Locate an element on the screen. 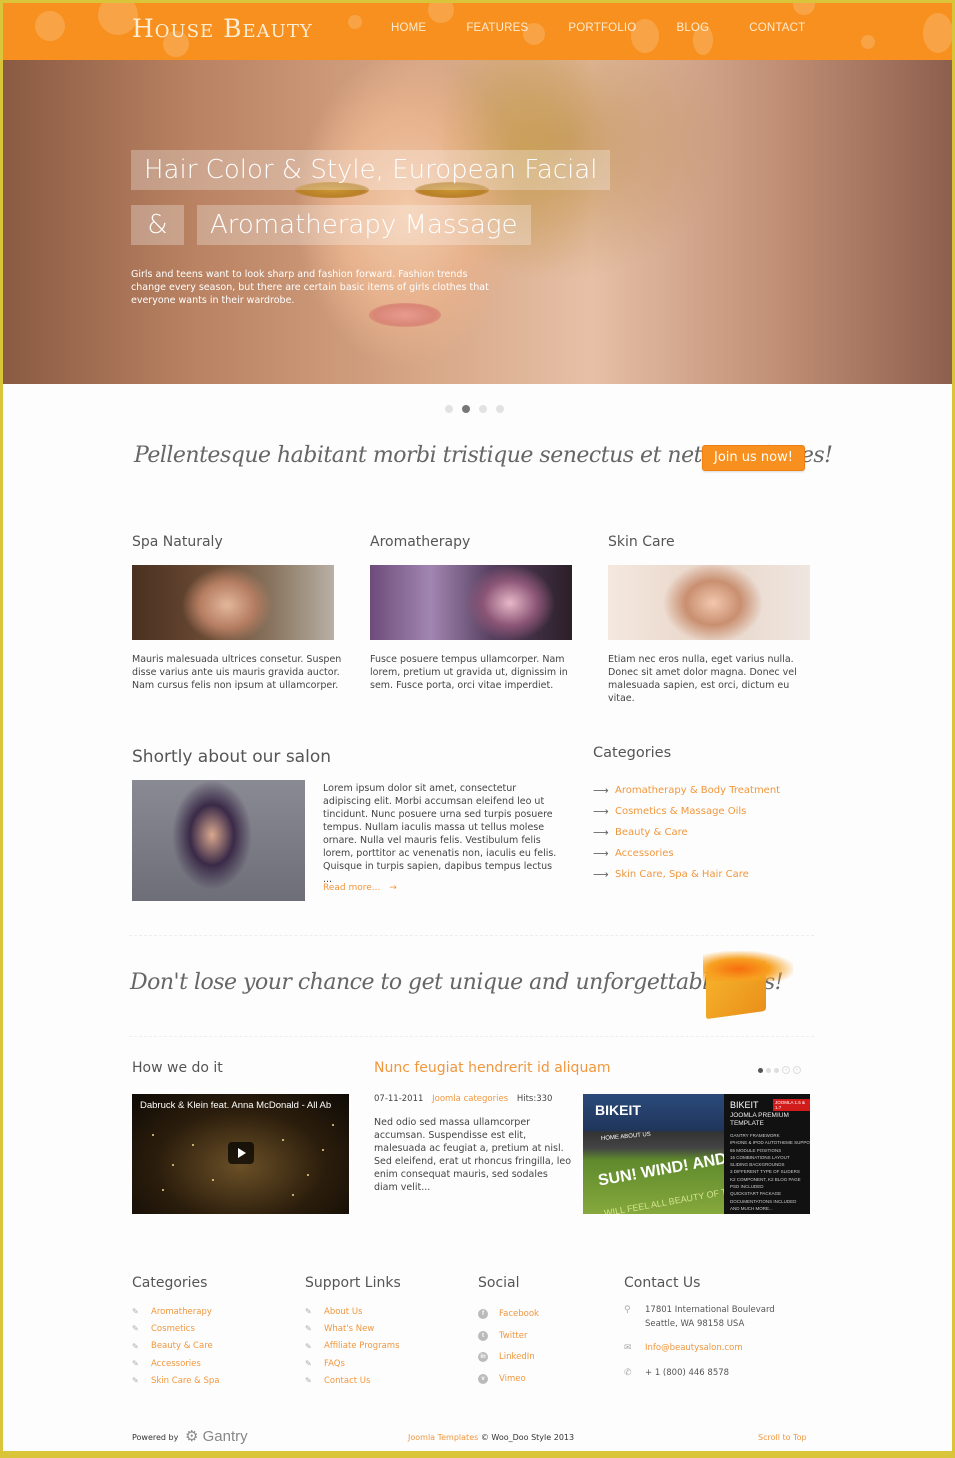 The image size is (955, 1458). prev-icon: ‹ is located at coordinates (786, 1070).